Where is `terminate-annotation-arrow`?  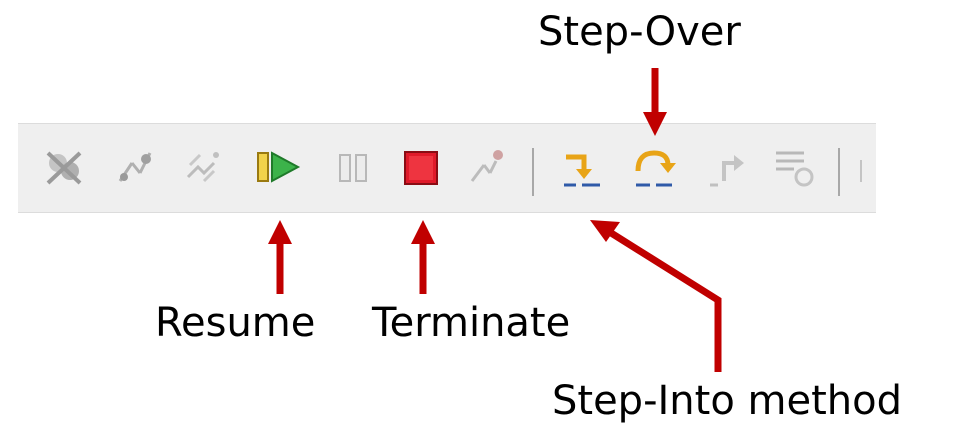 terminate-annotation-arrow is located at coordinates (423, 257).